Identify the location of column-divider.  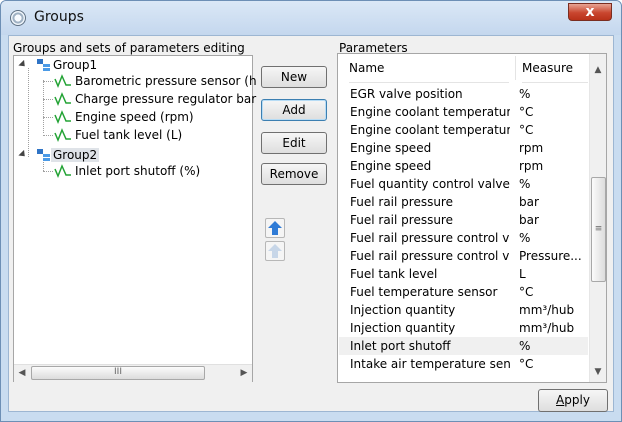
(515, 68).